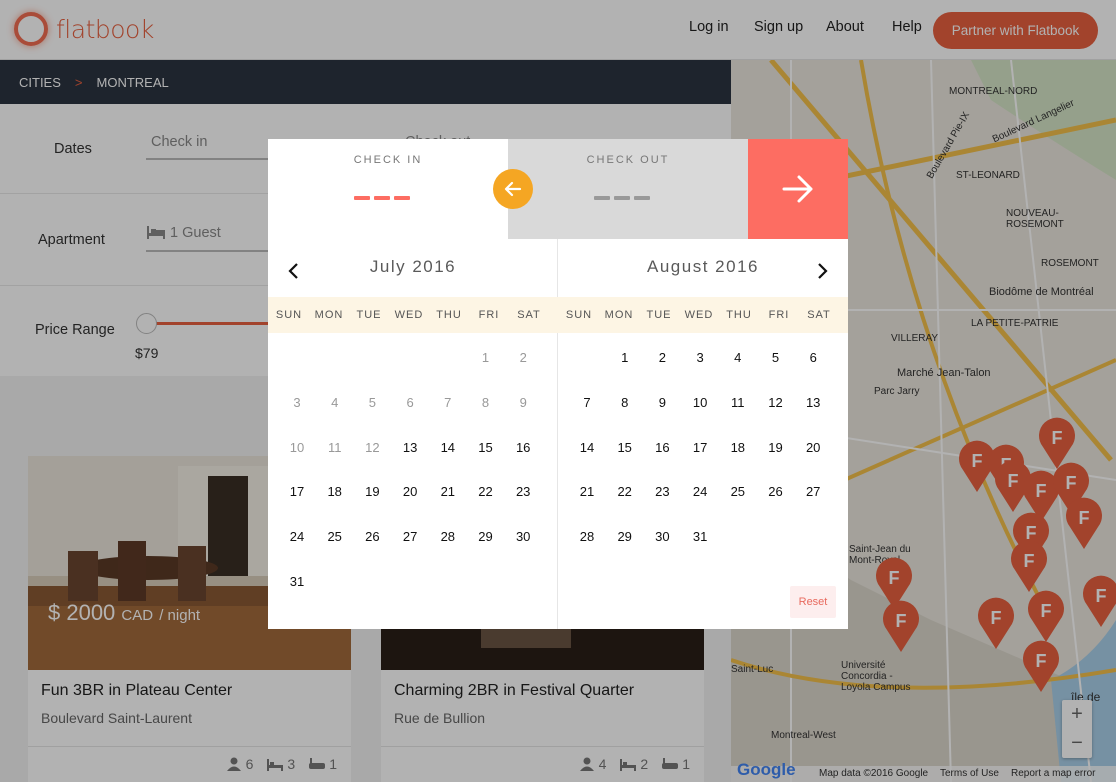 The image size is (1116, 782). I want to click on arrow-left-icon, so click(513, 189).